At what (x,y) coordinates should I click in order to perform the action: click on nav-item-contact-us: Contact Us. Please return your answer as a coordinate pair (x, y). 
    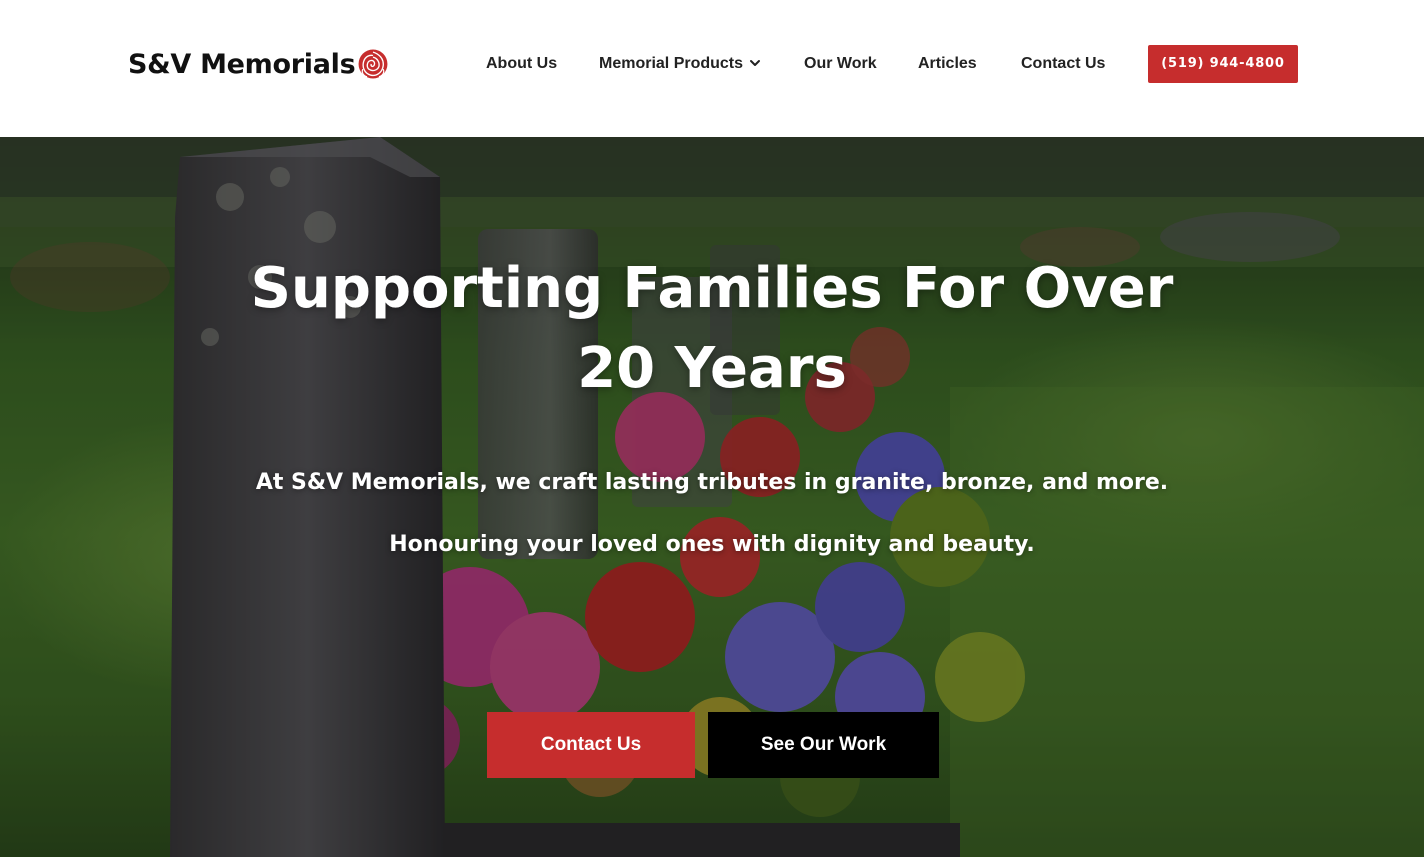
    Looking at the image, I should click on (1063, 64).